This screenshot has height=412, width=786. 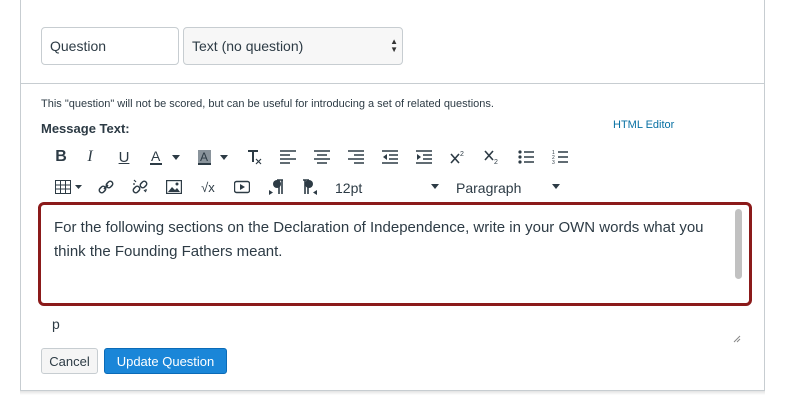 I want to click on panel-shadow, so click(x=392, y=393).